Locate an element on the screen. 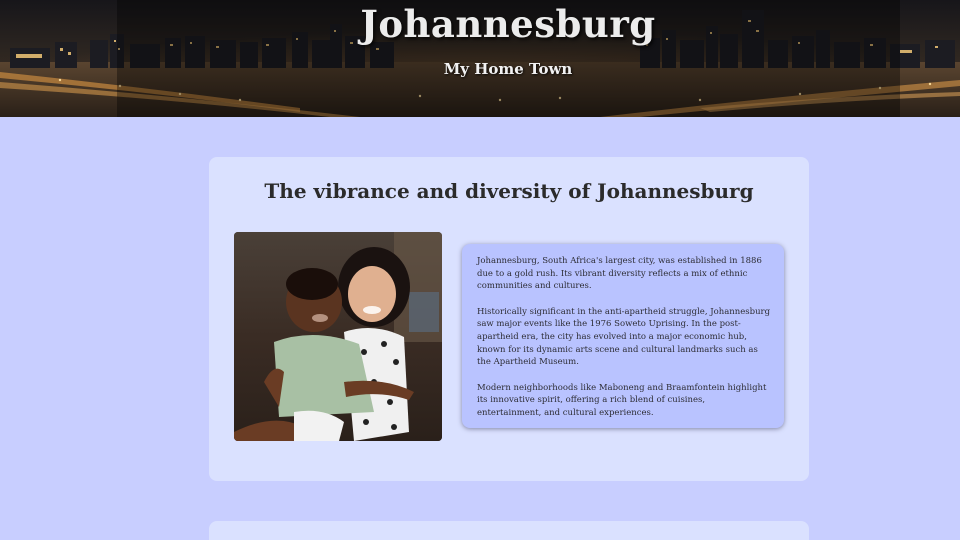  next-content-card is located at coordinates (509, 530).